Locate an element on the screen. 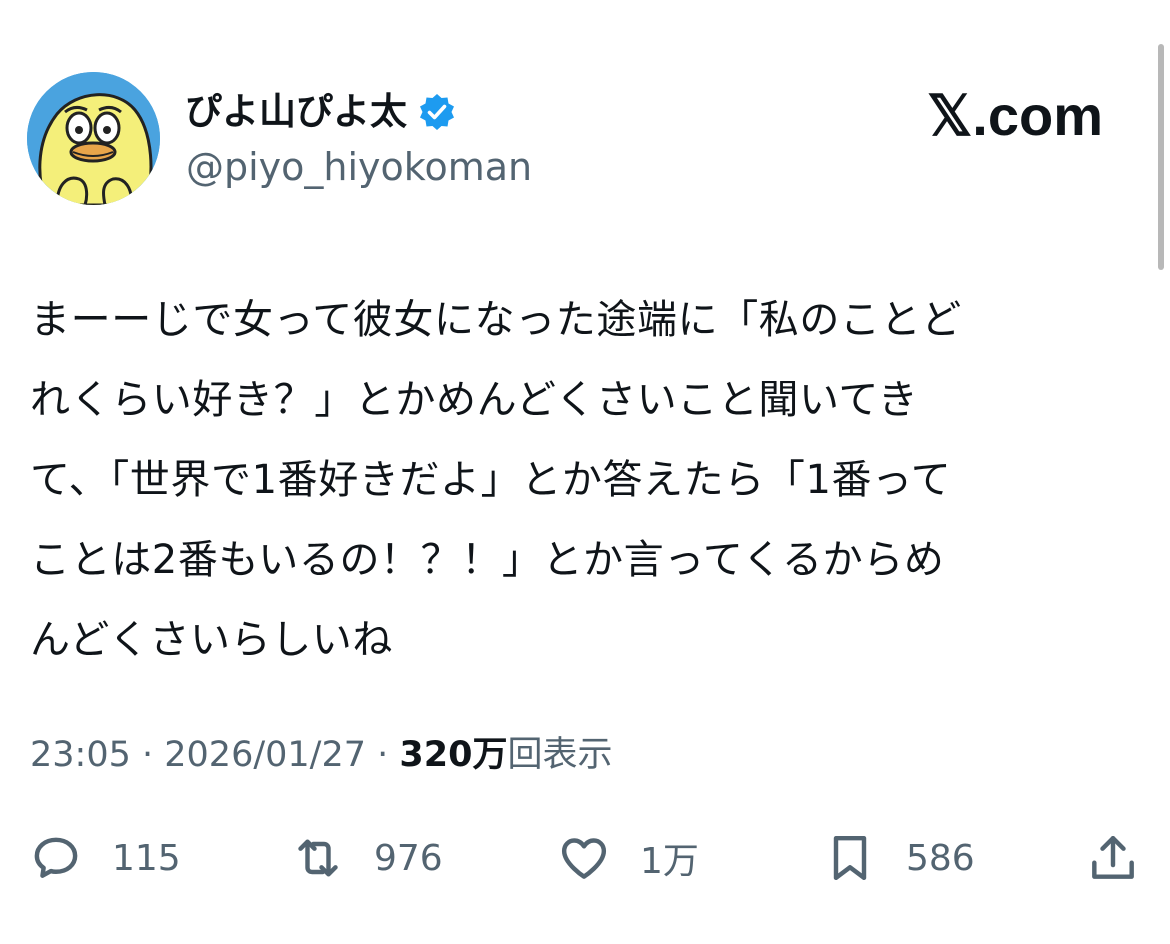 This screenshot has width=1170, height=944. views-label: 回表示 is located at coordinates (560, 755).